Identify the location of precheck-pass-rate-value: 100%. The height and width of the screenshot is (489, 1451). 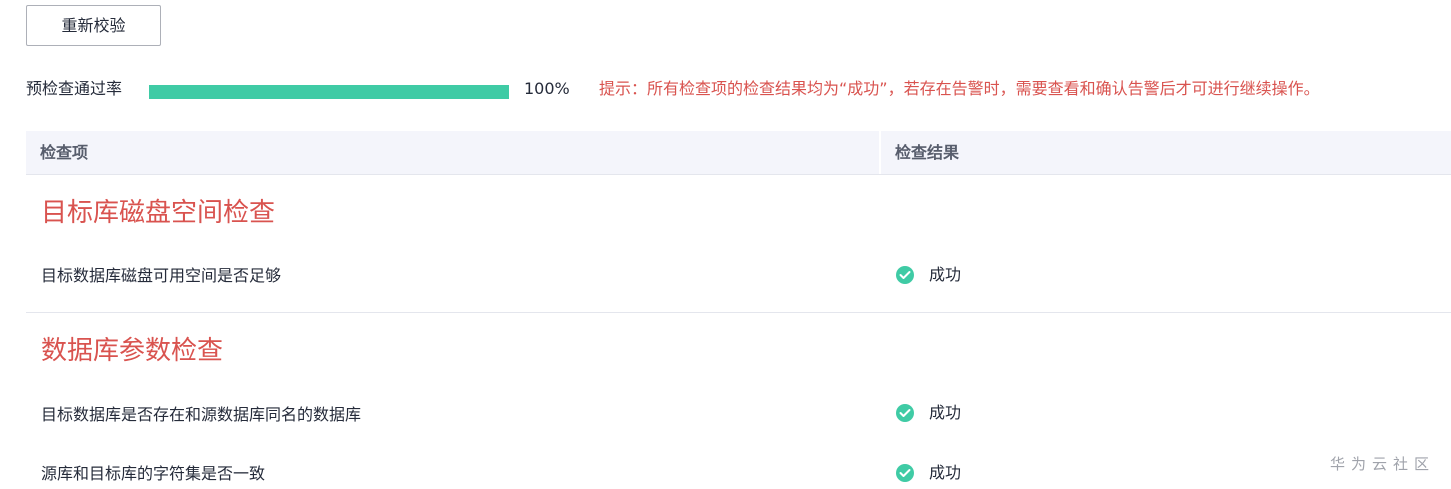
(547, 88).